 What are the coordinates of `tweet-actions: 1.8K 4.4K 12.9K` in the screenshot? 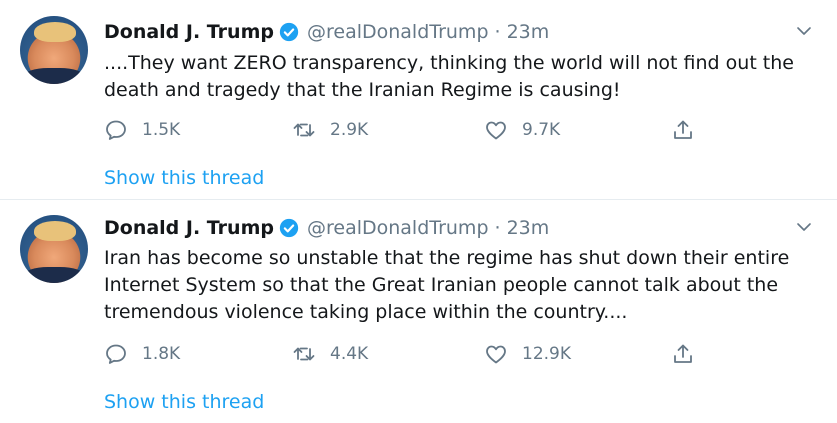 It's located at (454, 354).